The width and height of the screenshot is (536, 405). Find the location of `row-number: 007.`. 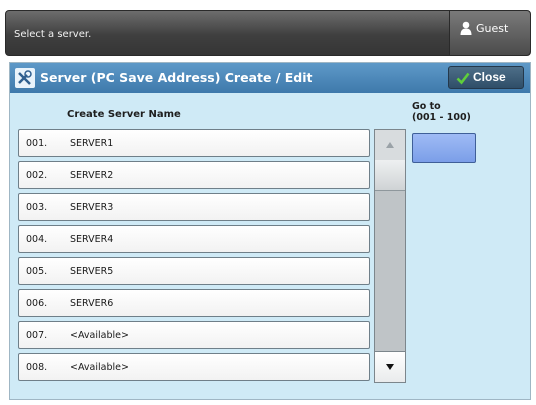

row-number: 007. is located at coordinates (37, 335).